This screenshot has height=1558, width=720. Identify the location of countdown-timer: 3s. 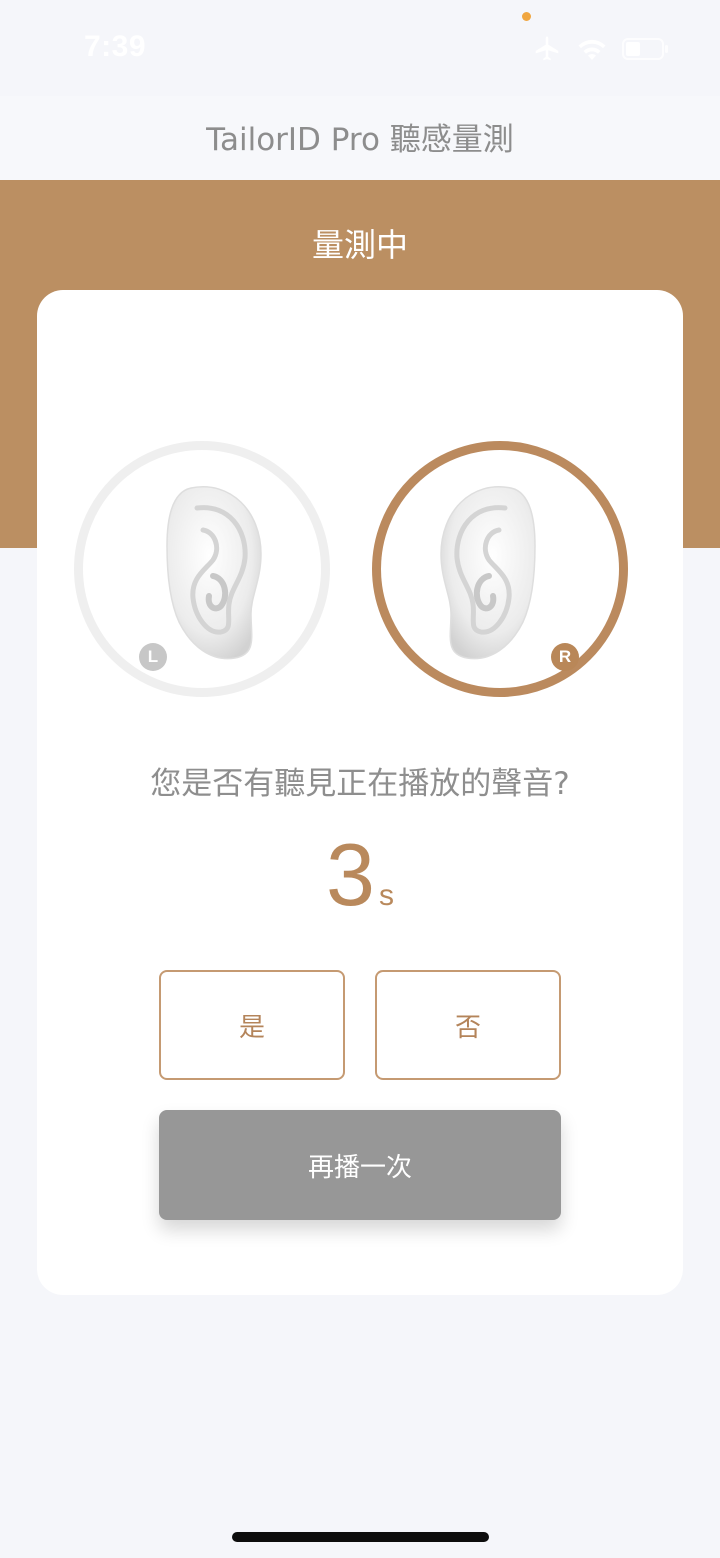
(360, 875).